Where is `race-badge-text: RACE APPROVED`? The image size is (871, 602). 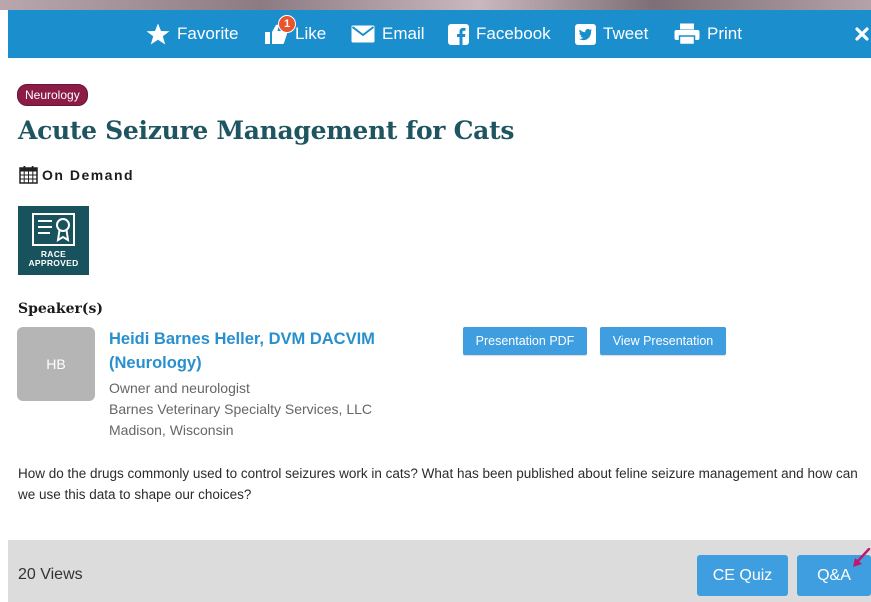
race-badge-text: RACE APPROVED is located at coordinates (53, 259).